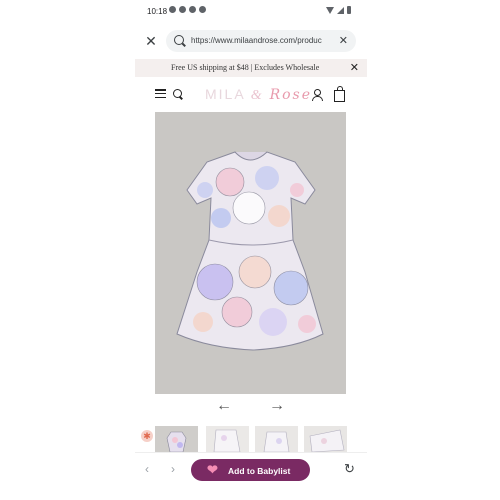 This screenshot has height=500, width=500. Describe the element at coordinates (225, 94) in the screenshot. I see `logo-mila: MILA` at that location.